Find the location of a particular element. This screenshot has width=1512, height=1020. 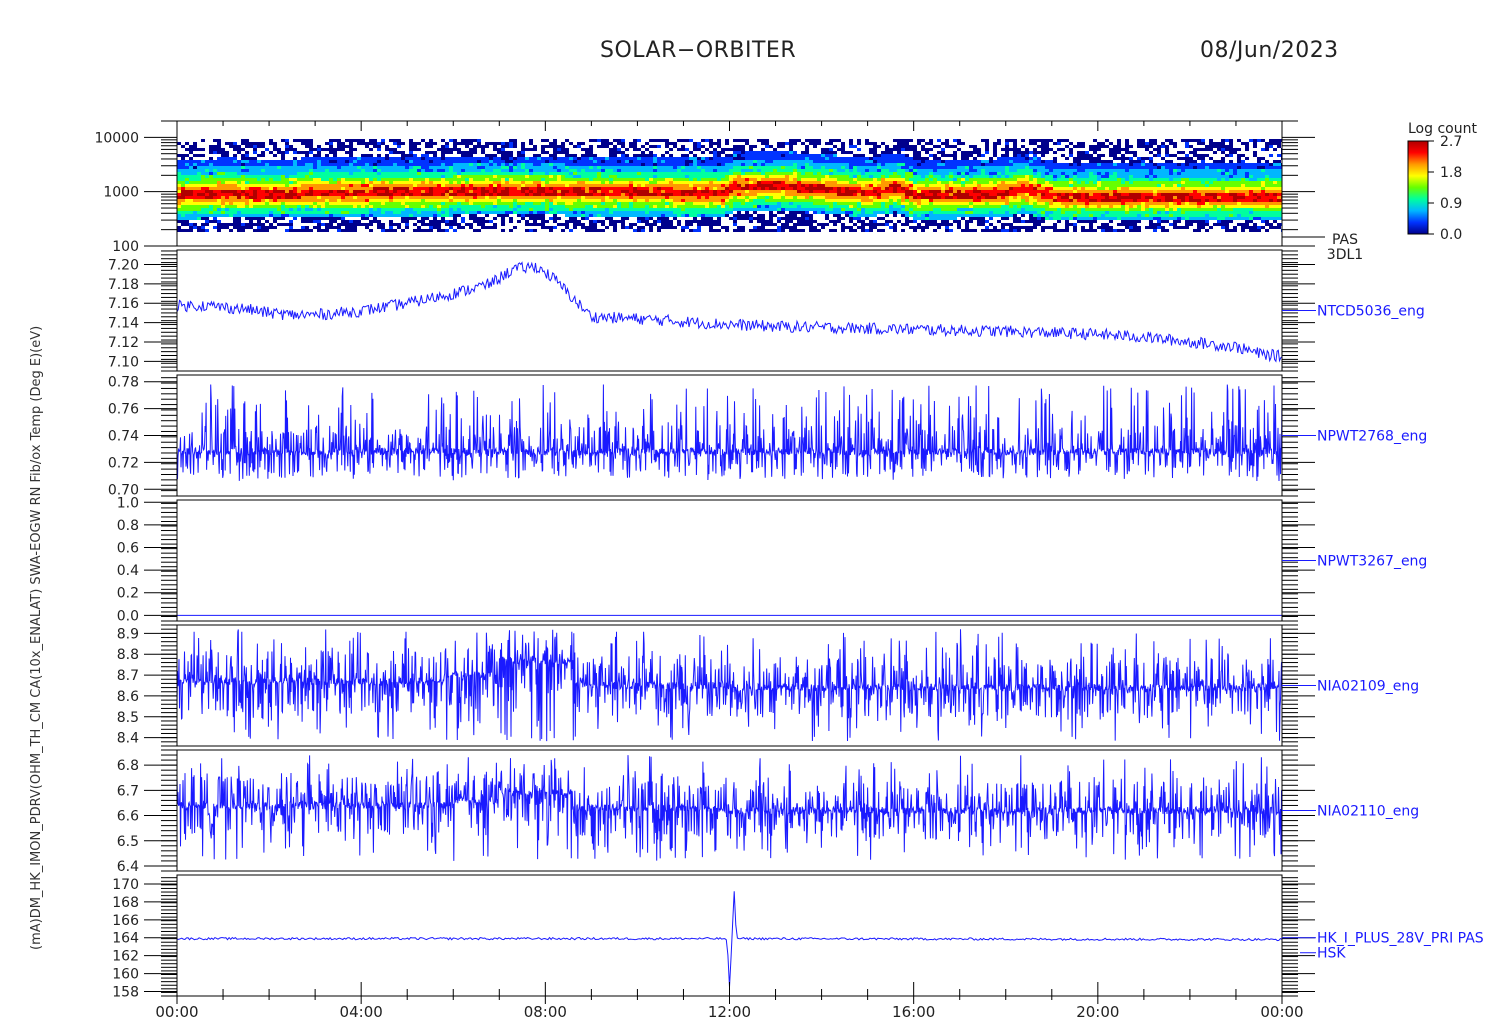

colorbar-bar is located at coordinates (1418, 187).